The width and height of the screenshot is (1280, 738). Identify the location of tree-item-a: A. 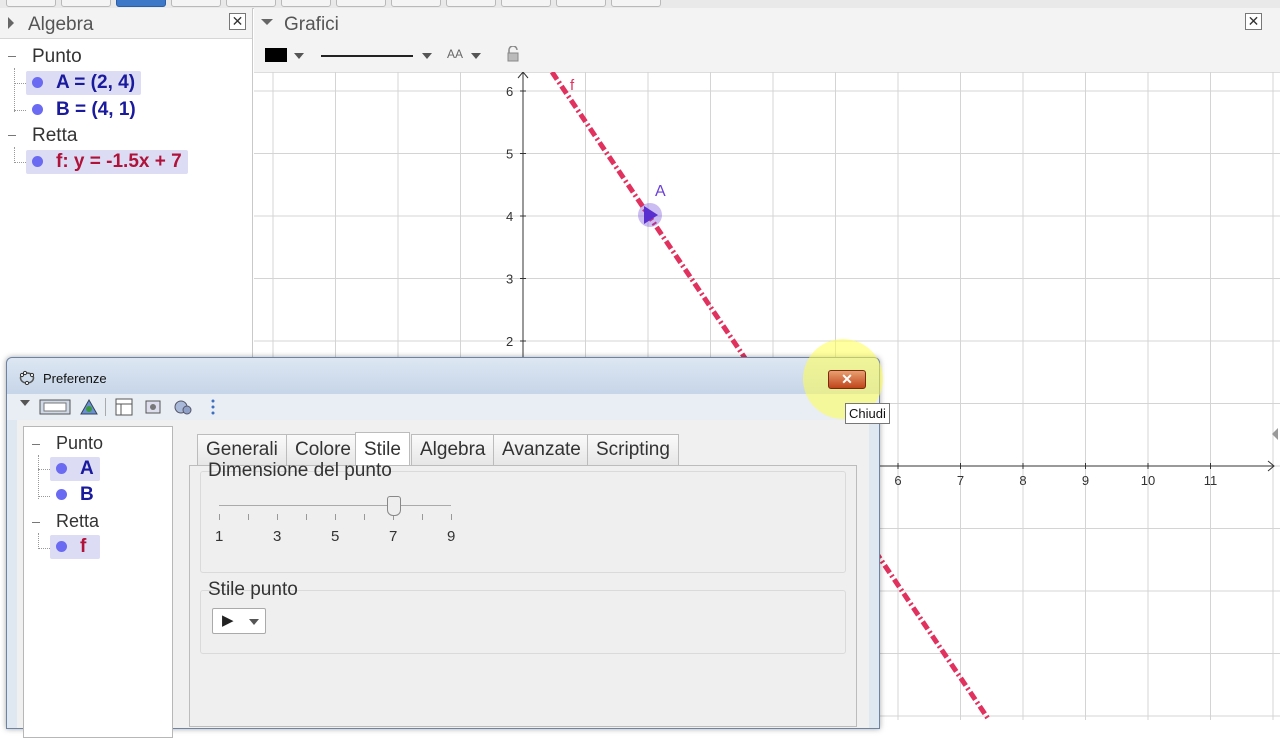
(75, 469).